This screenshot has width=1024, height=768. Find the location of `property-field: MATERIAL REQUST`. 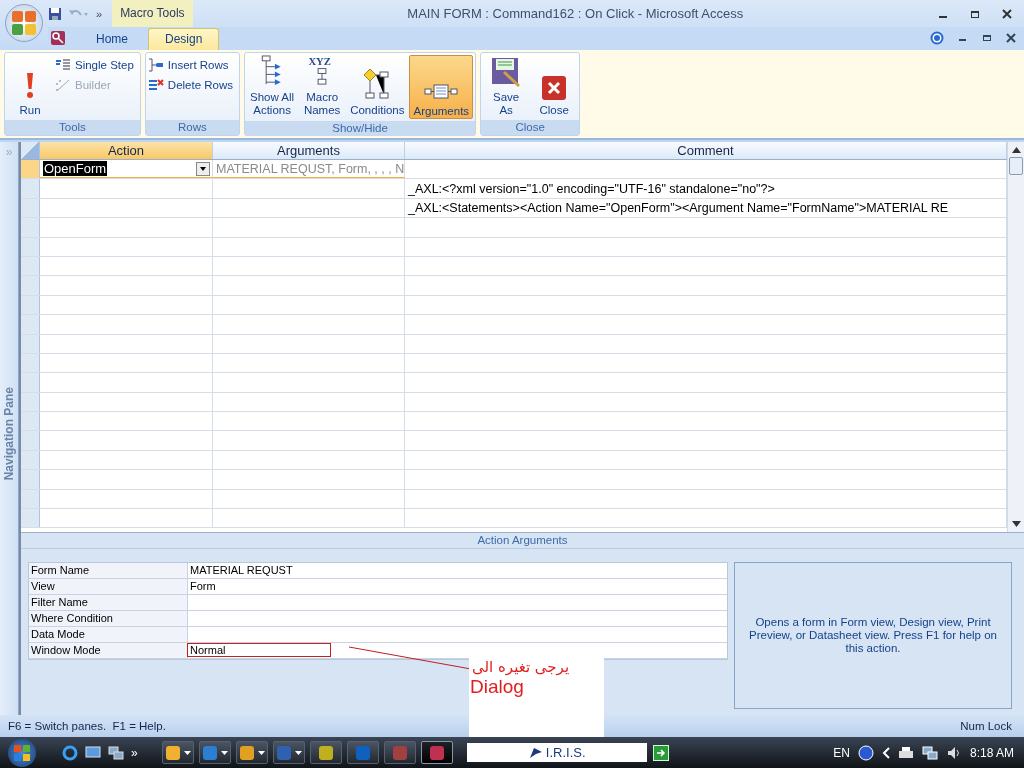

property-field: MATERIAL REQUST is located at coordinates (457, 570).